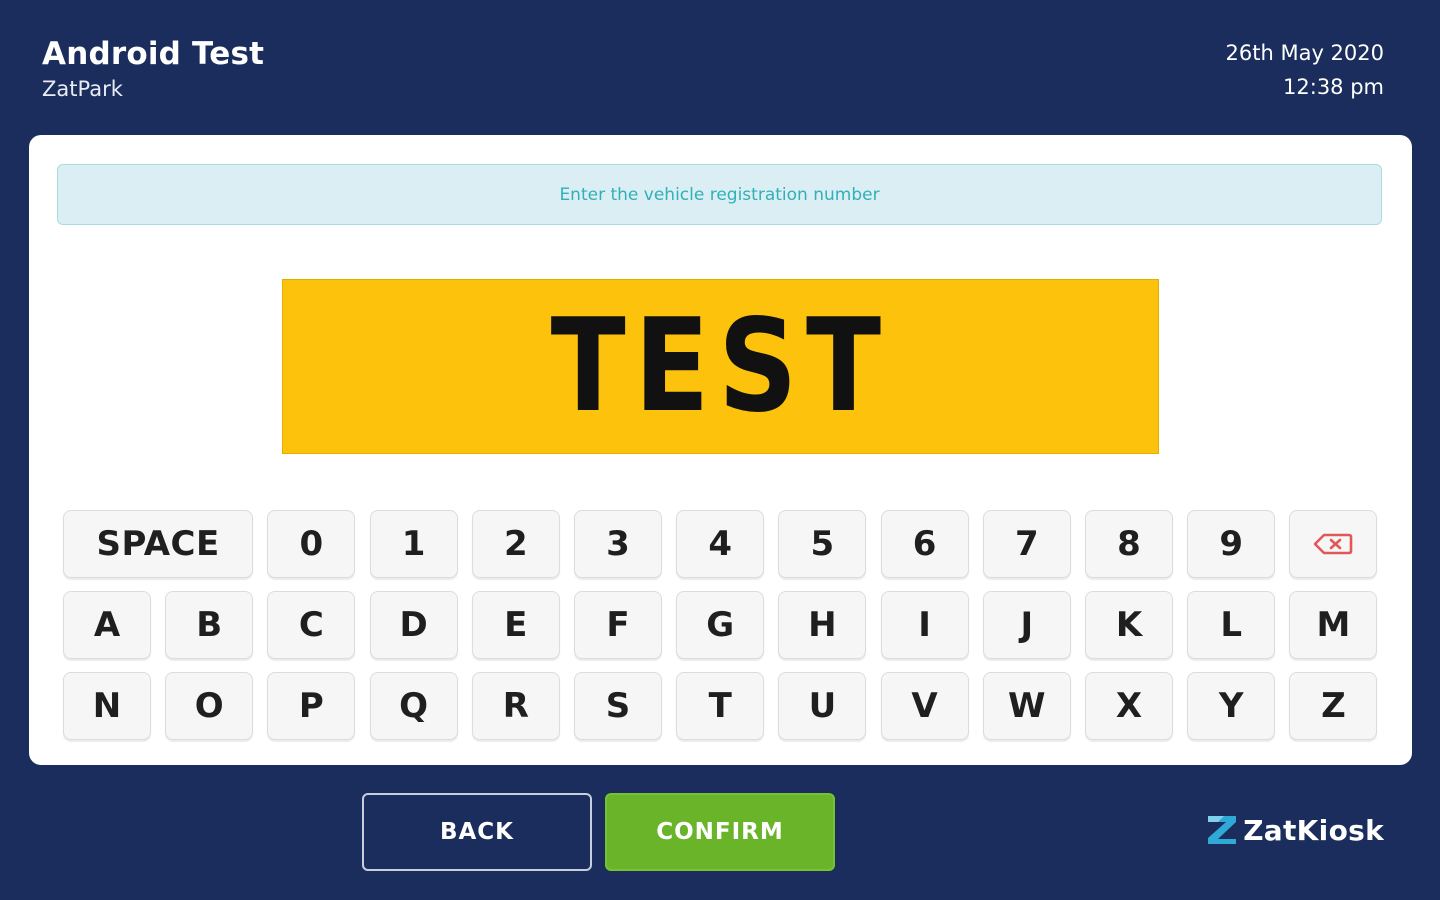 The width and height of the screenshot is (1440, 900). I want to click on confirm-button: CONFIRM, so click(720, 832).